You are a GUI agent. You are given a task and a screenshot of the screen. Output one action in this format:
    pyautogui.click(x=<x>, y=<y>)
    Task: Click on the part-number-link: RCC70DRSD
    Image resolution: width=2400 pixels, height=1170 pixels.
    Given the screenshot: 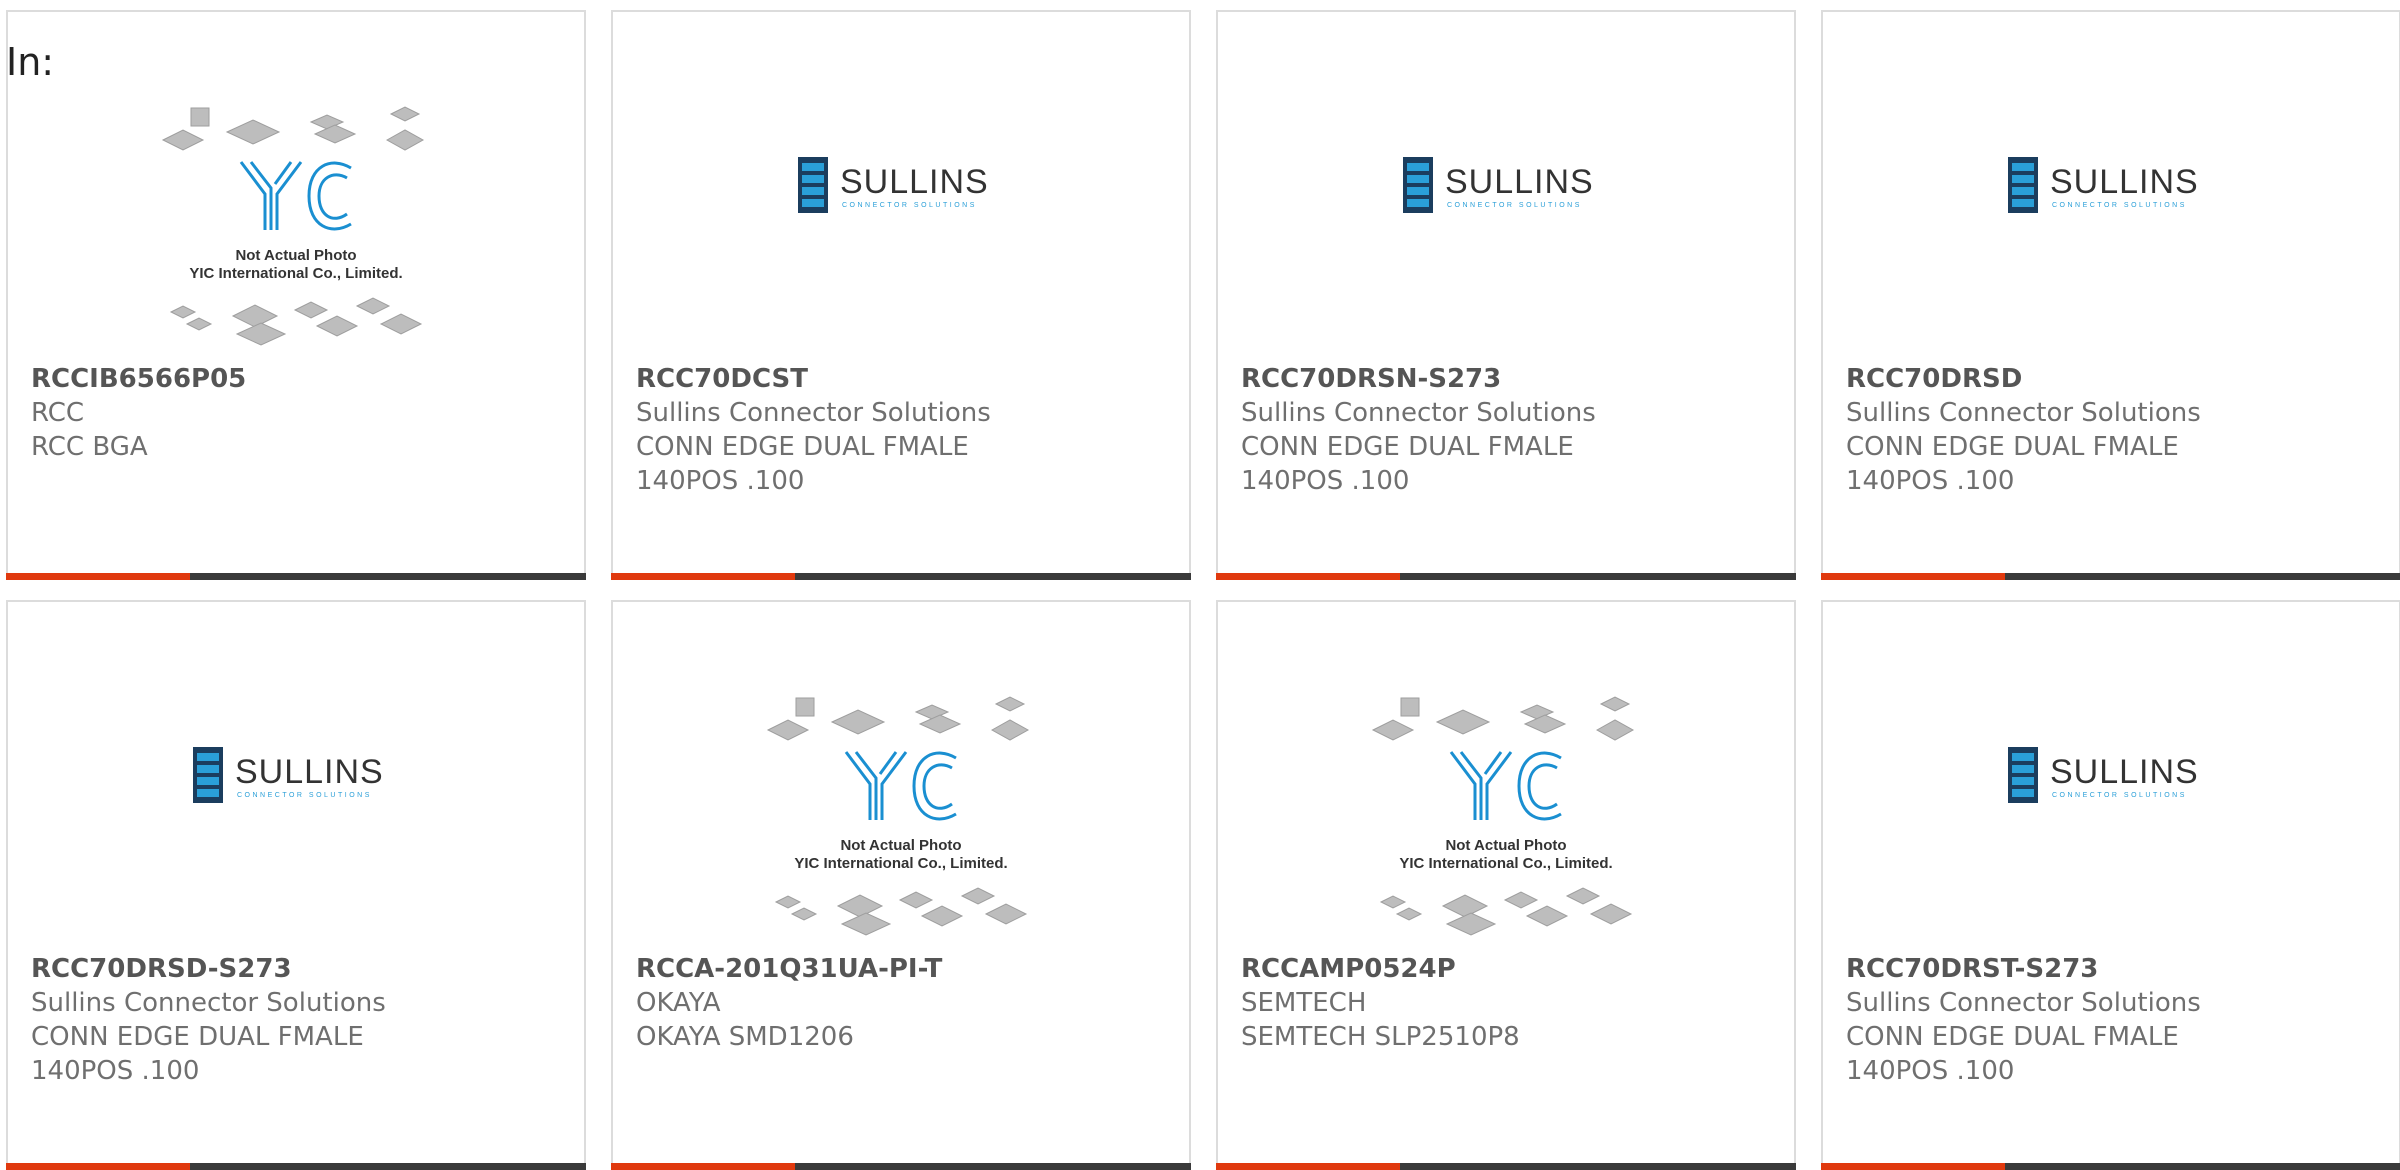 What is the action you would take?
    pyautogui.click(x=2117, y=379)
    